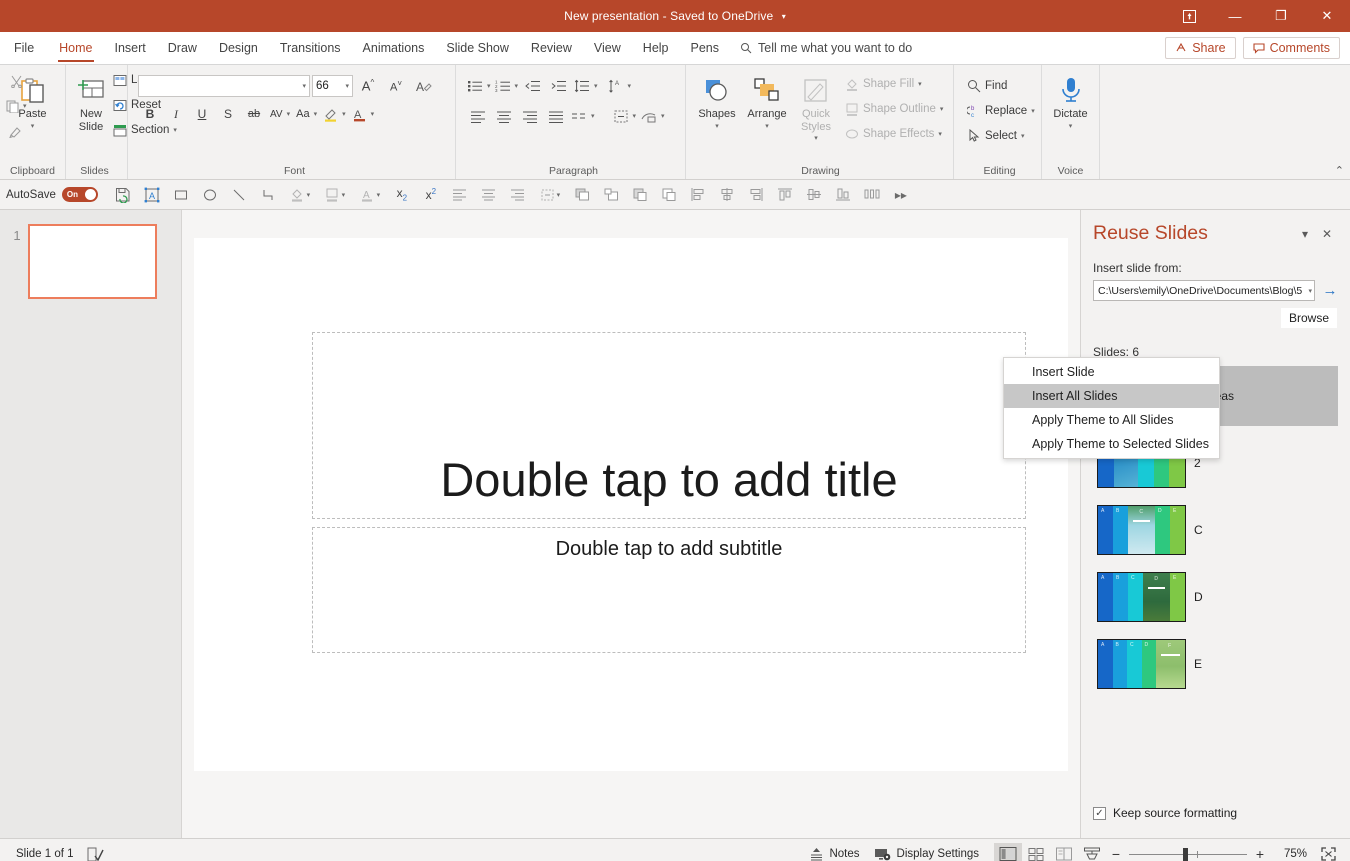  I want to click on reuse-slide-thumbnail: A B C D E, so click(1141, 530).